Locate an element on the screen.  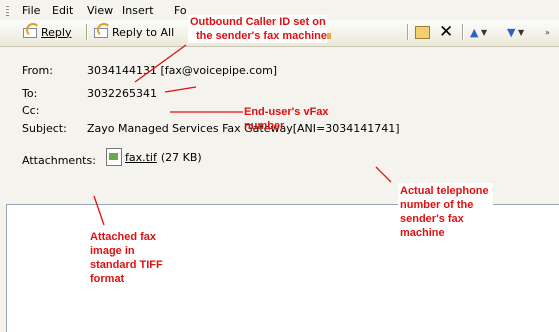
vfax-annotation: End-user's vFax number is located at coordinates (286, 119).